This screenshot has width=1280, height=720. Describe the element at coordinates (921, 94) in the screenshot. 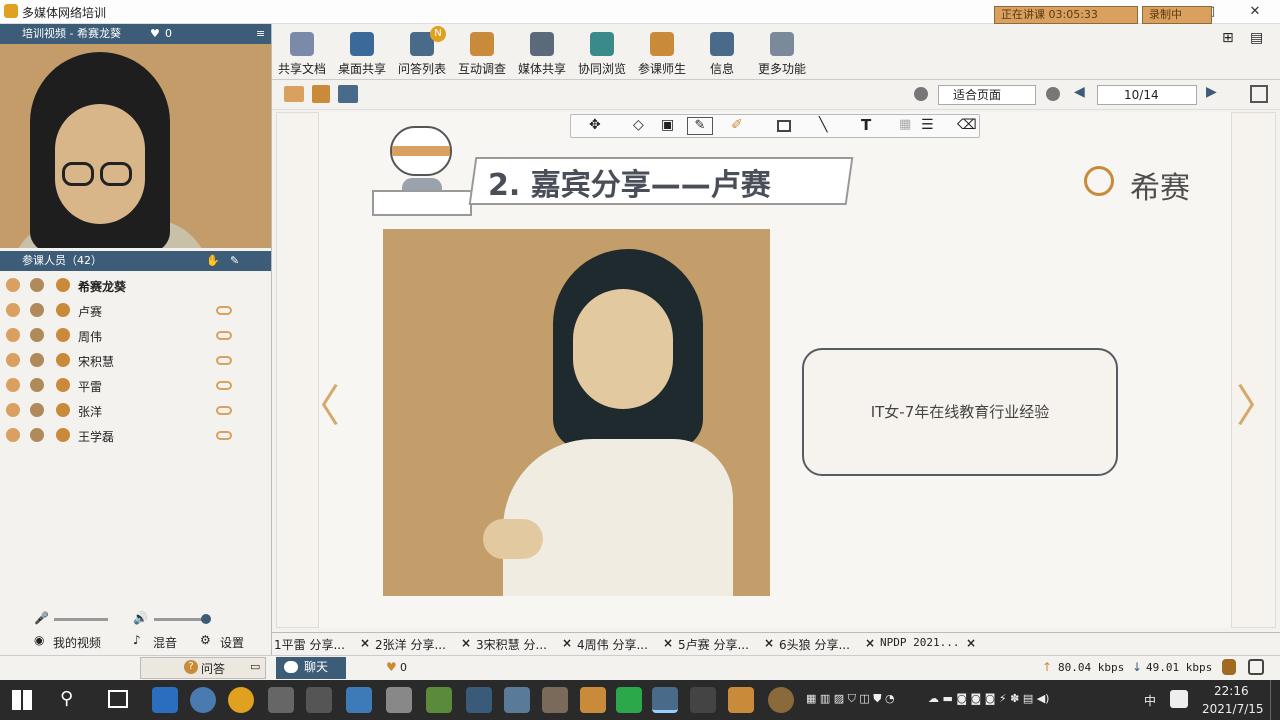

I see `zoom-in-icon` at that location.